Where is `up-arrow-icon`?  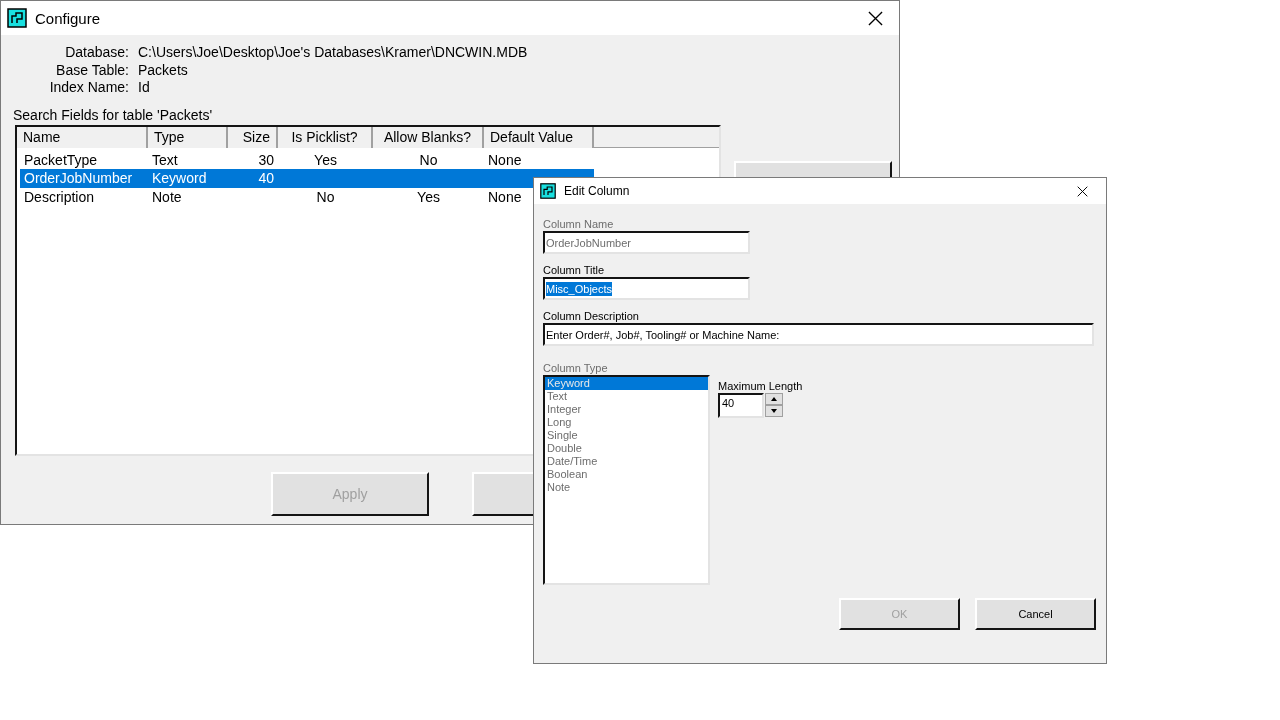
up-arrow-icon is located at coordinates (774, 399).